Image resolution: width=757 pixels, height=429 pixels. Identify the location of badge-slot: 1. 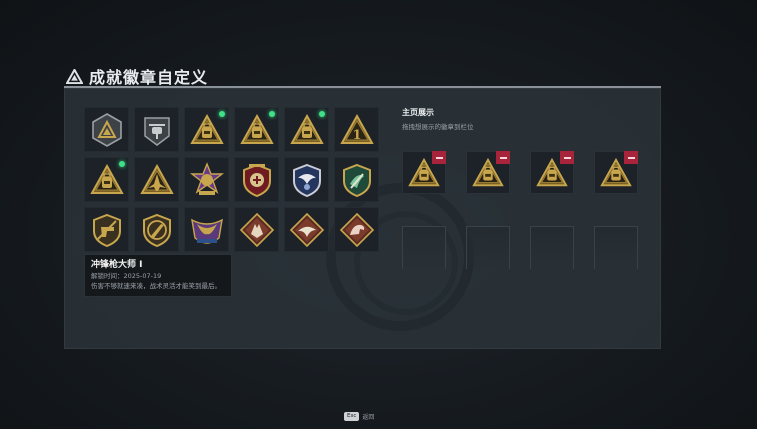
(356, 129).